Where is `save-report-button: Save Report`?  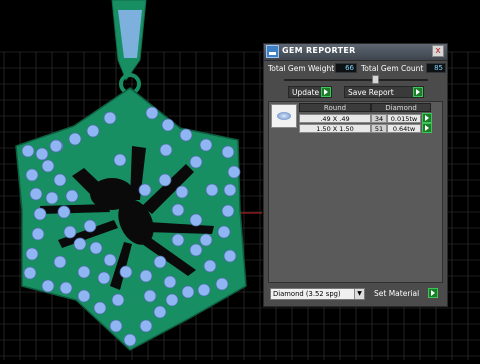
save-report-button: Save Report is located at coordinates (384, 92).